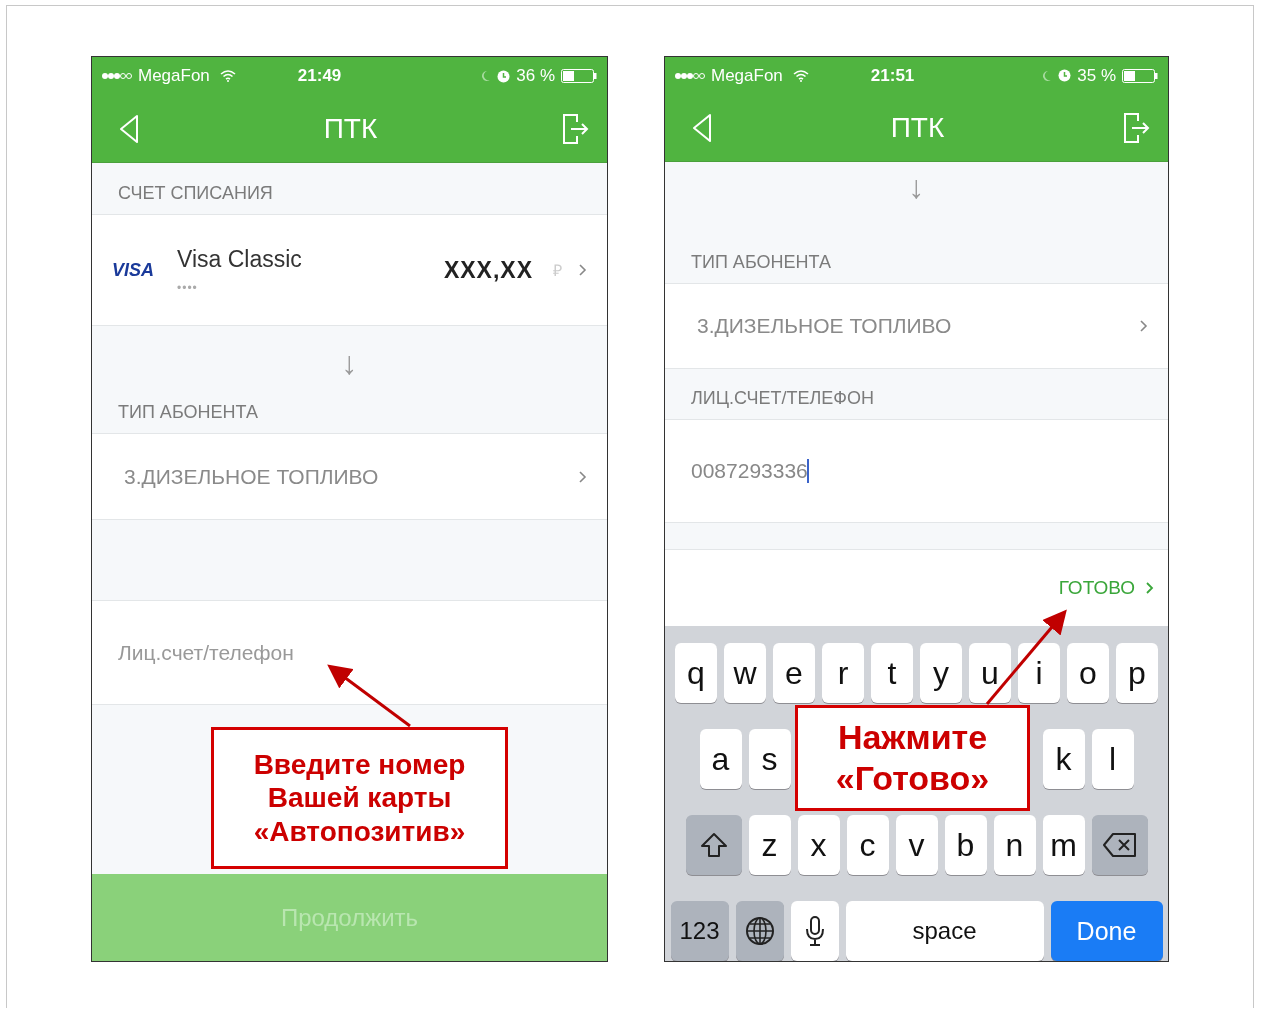 The height and width of the screenshot is (1010, 1261). I want to click on key: l, so click(1112, 759).